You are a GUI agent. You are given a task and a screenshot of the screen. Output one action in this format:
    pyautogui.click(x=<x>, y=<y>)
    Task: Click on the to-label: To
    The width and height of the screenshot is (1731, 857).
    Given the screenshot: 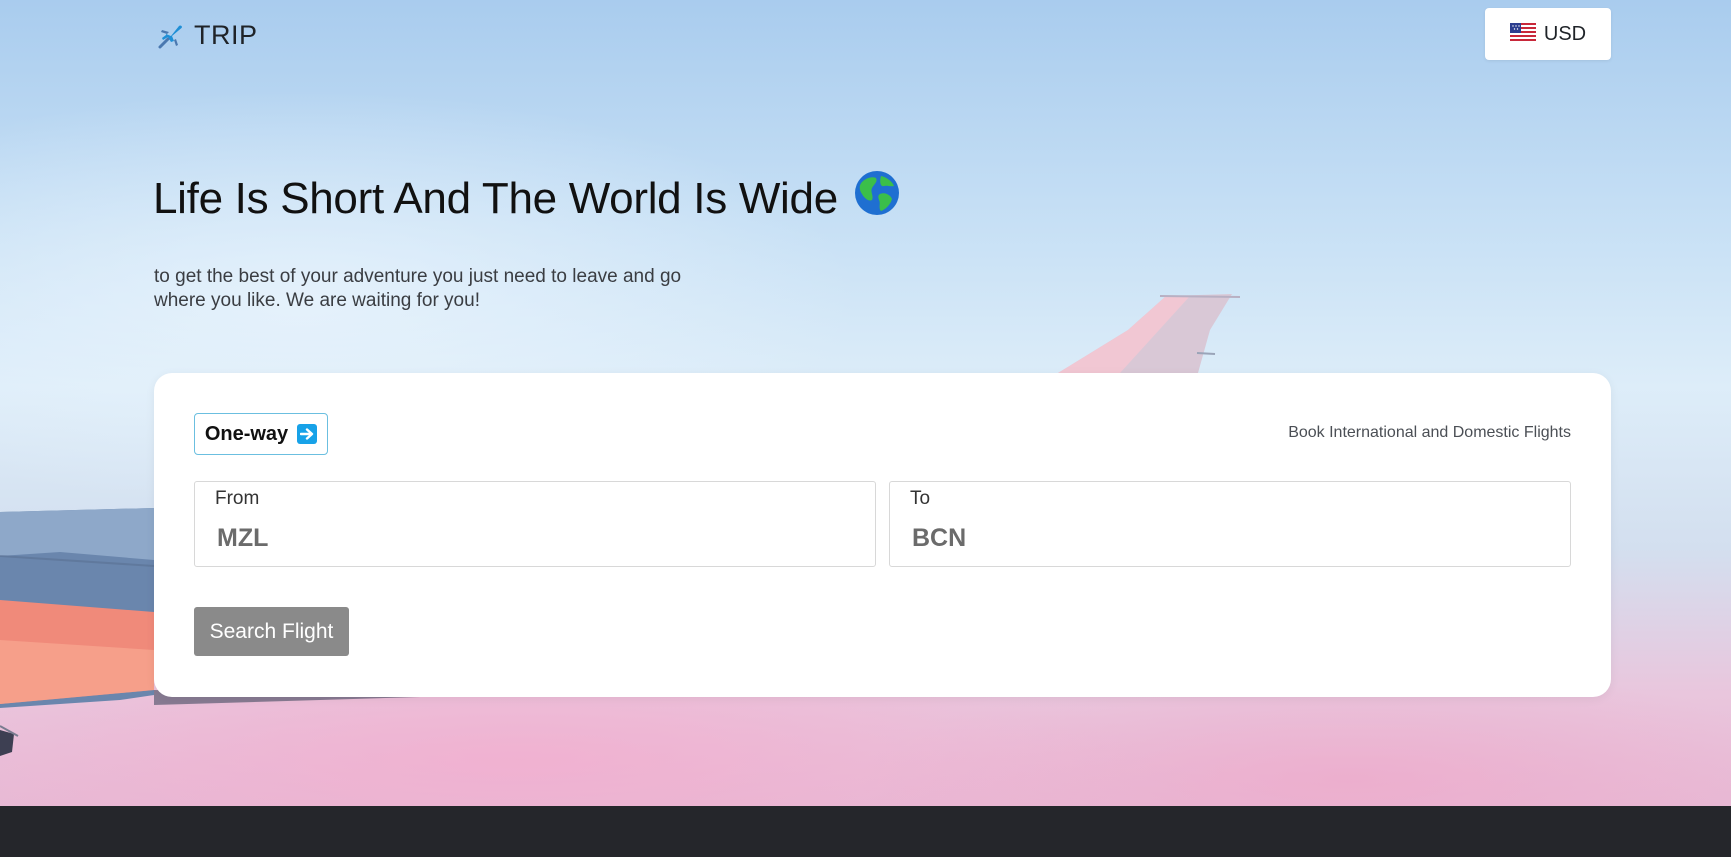 What is the action you would take?
    pyautogui.click(x=920, y=498)
    